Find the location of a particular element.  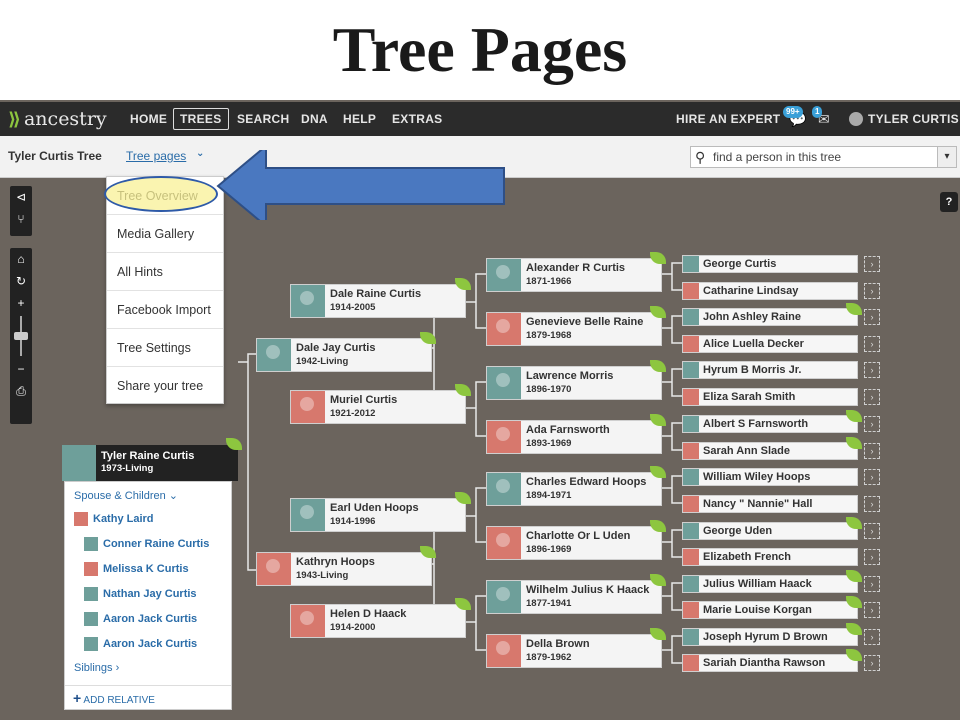

ancestor-card: Eliza Sarah Smith is located at coordinates (770, 397).